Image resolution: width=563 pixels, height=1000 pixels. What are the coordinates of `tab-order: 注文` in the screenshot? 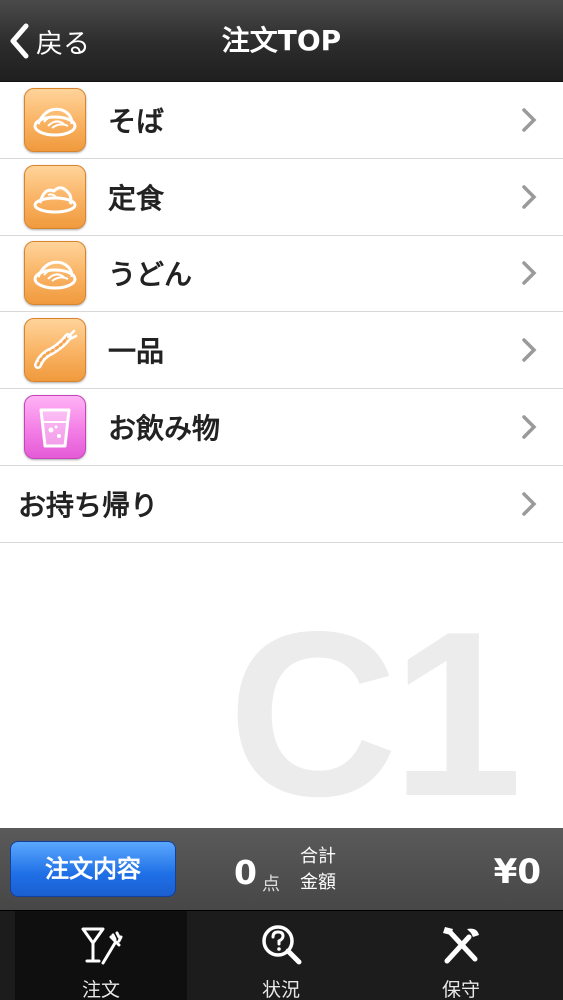 It's located at (101, 955).